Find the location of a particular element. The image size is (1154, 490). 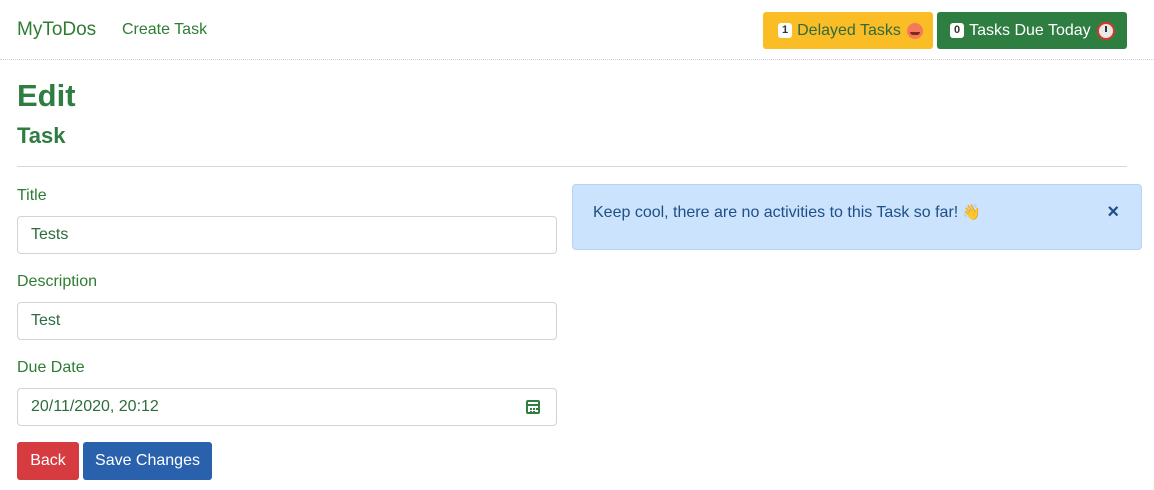

tasks-due-today-button: 0 Tasks Due Today is located at coordinates (1032, 30).